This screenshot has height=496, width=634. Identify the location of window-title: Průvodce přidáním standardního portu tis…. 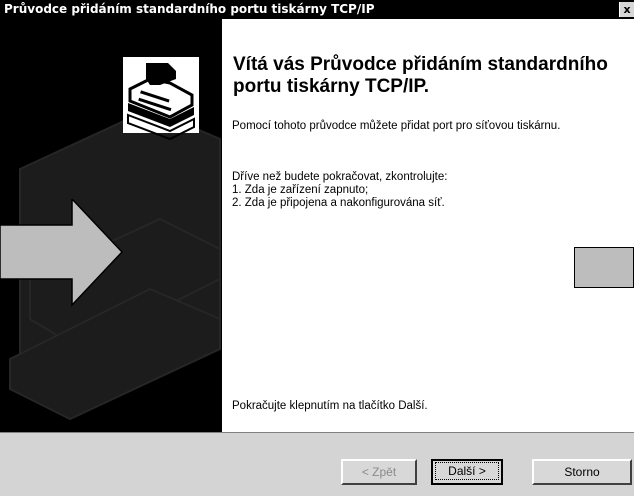
(189, 9).